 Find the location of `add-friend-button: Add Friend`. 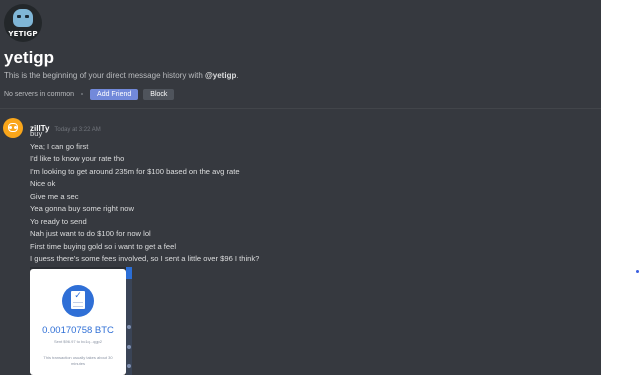

add-friend-button: Add Friend is located at coordinates (114, 94).